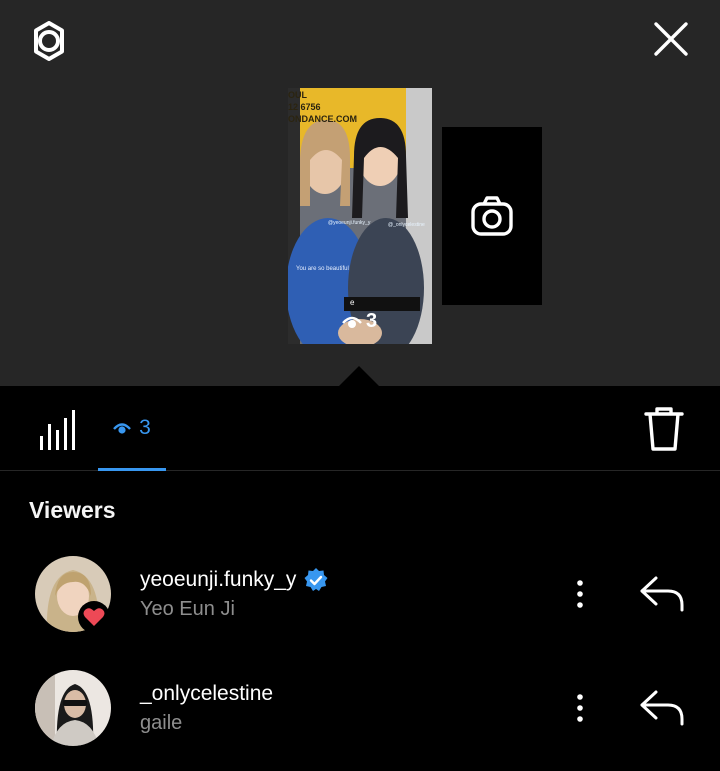  Describe the element at coordinates (161, 723) in the screenshot. I see `viewer-full-name: gaile` at that location.